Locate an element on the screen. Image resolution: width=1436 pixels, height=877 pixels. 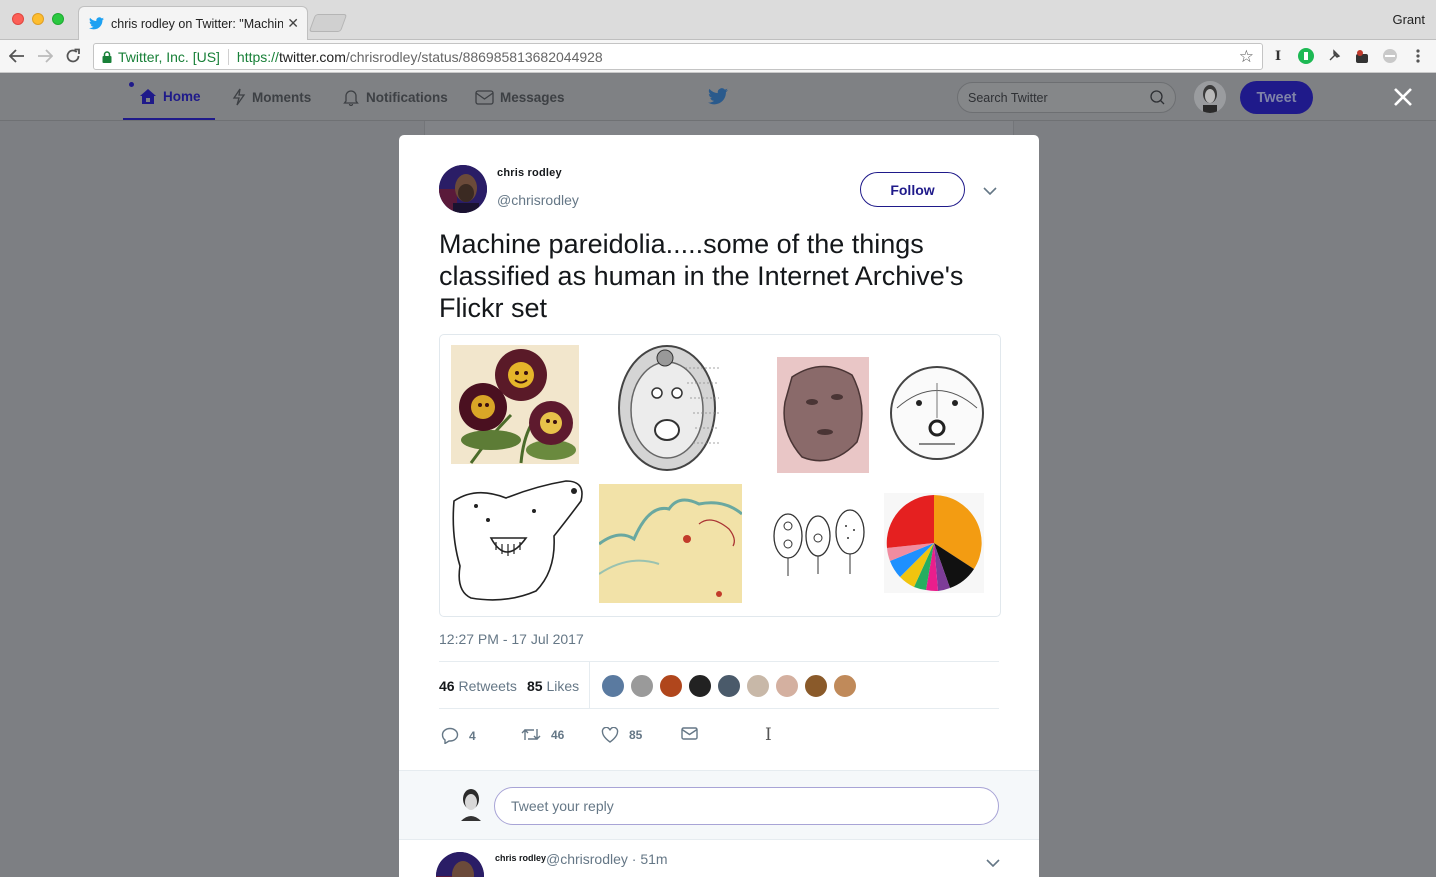
stats-divider is located at coordinates (589, 685).